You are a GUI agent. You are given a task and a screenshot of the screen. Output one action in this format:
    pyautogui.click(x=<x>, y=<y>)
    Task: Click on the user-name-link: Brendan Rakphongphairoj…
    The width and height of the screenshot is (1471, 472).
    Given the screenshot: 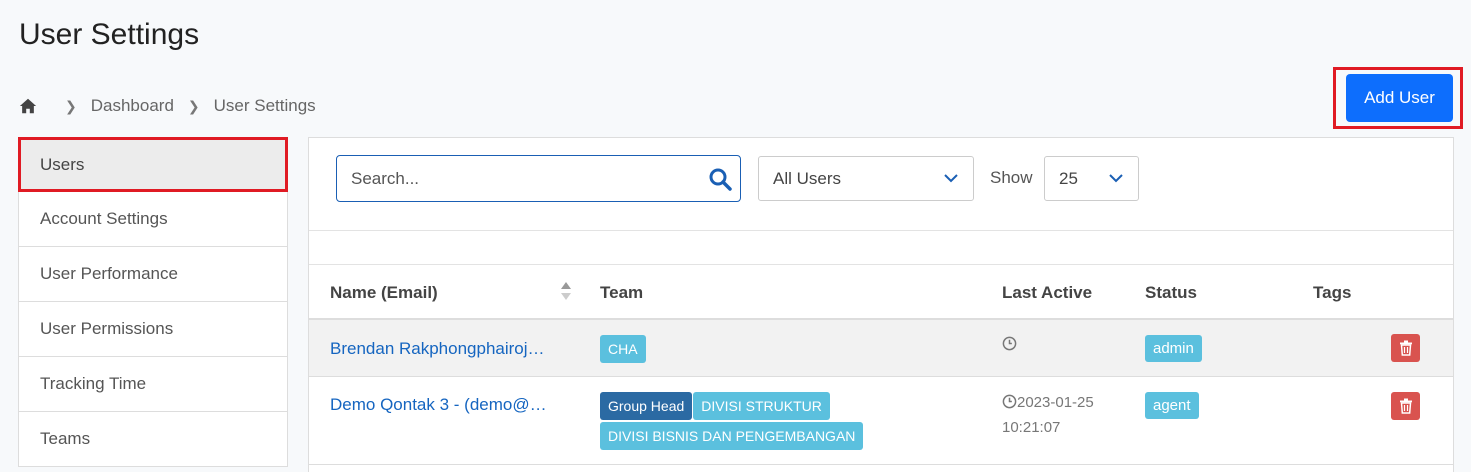 What is the action you would take?
    pyautogui.click(x=437, y=349)
    